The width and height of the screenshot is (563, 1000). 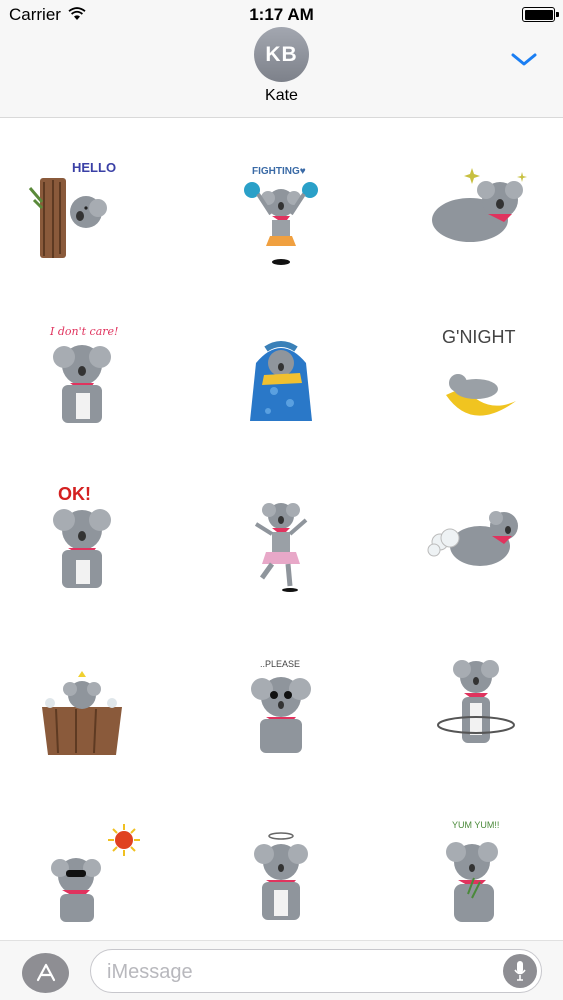 What do you see at coordinates (281, 96) in the screenshot?
I see `contact-name: Kate` at bounding box center [281, 96].